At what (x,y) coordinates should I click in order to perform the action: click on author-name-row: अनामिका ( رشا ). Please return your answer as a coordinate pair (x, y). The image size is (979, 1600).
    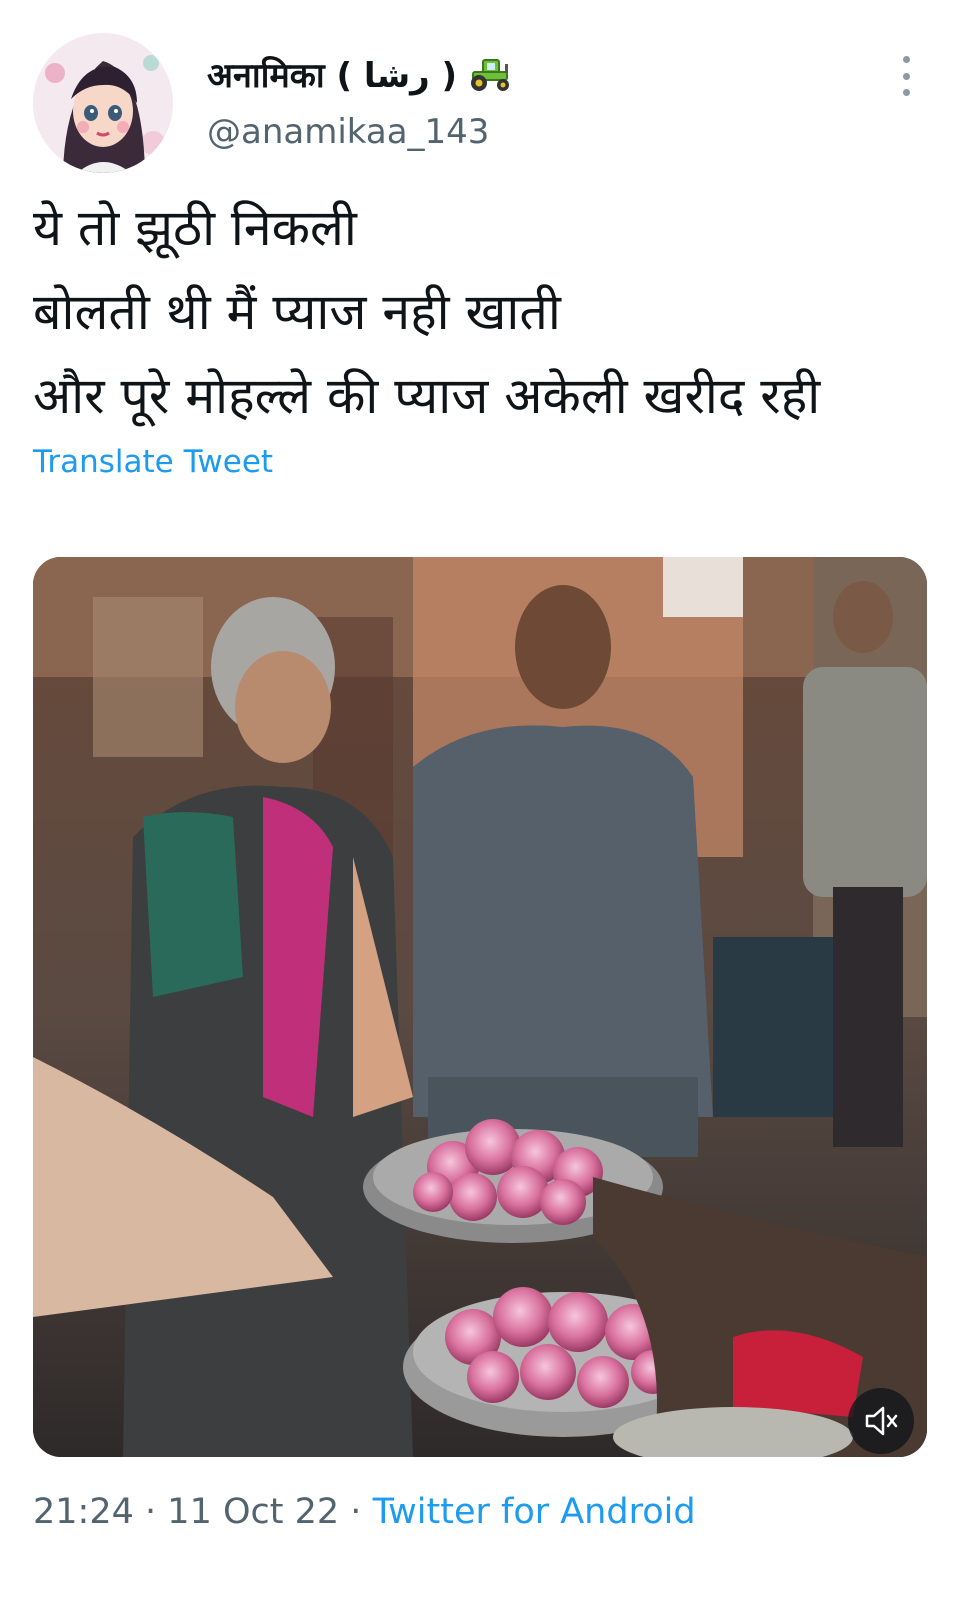
    Looking at the image, I should click on (361, 74).